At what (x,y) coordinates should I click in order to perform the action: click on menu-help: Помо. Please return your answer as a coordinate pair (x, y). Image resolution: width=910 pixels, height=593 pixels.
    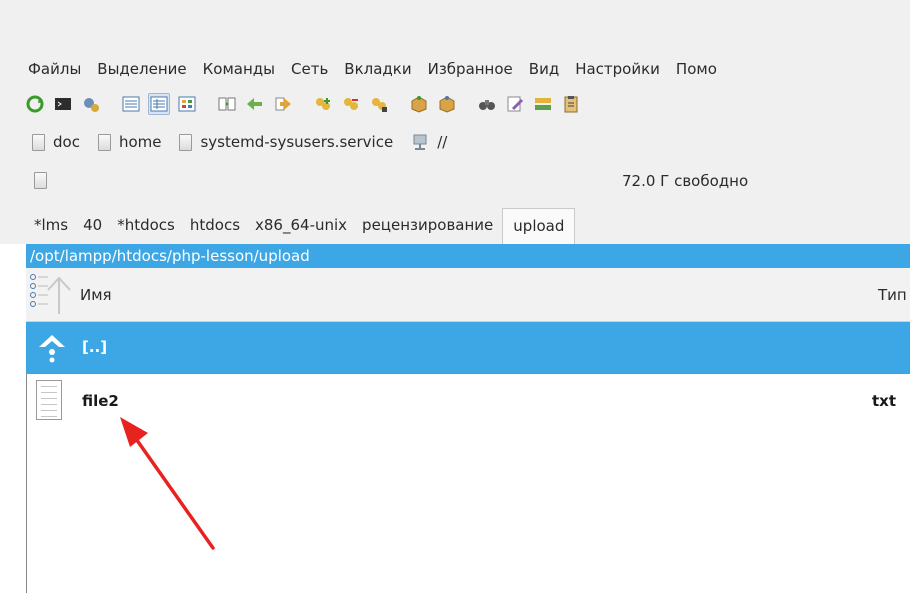
    Looking at the image, I should click on (696, 69).